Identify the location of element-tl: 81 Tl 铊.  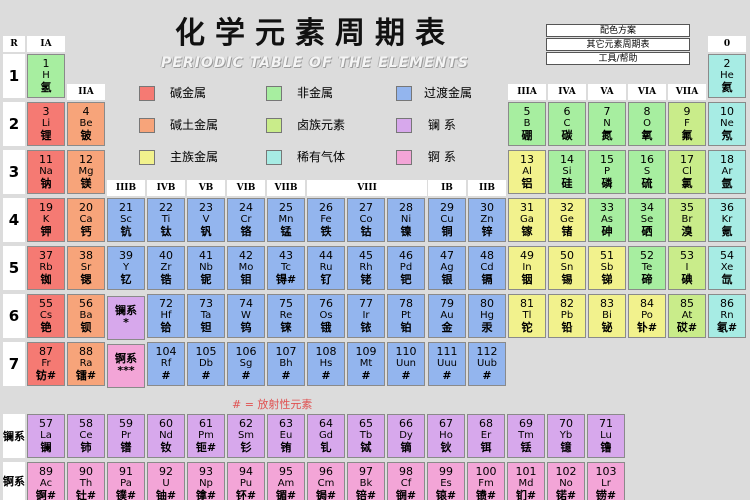
(527, 316).